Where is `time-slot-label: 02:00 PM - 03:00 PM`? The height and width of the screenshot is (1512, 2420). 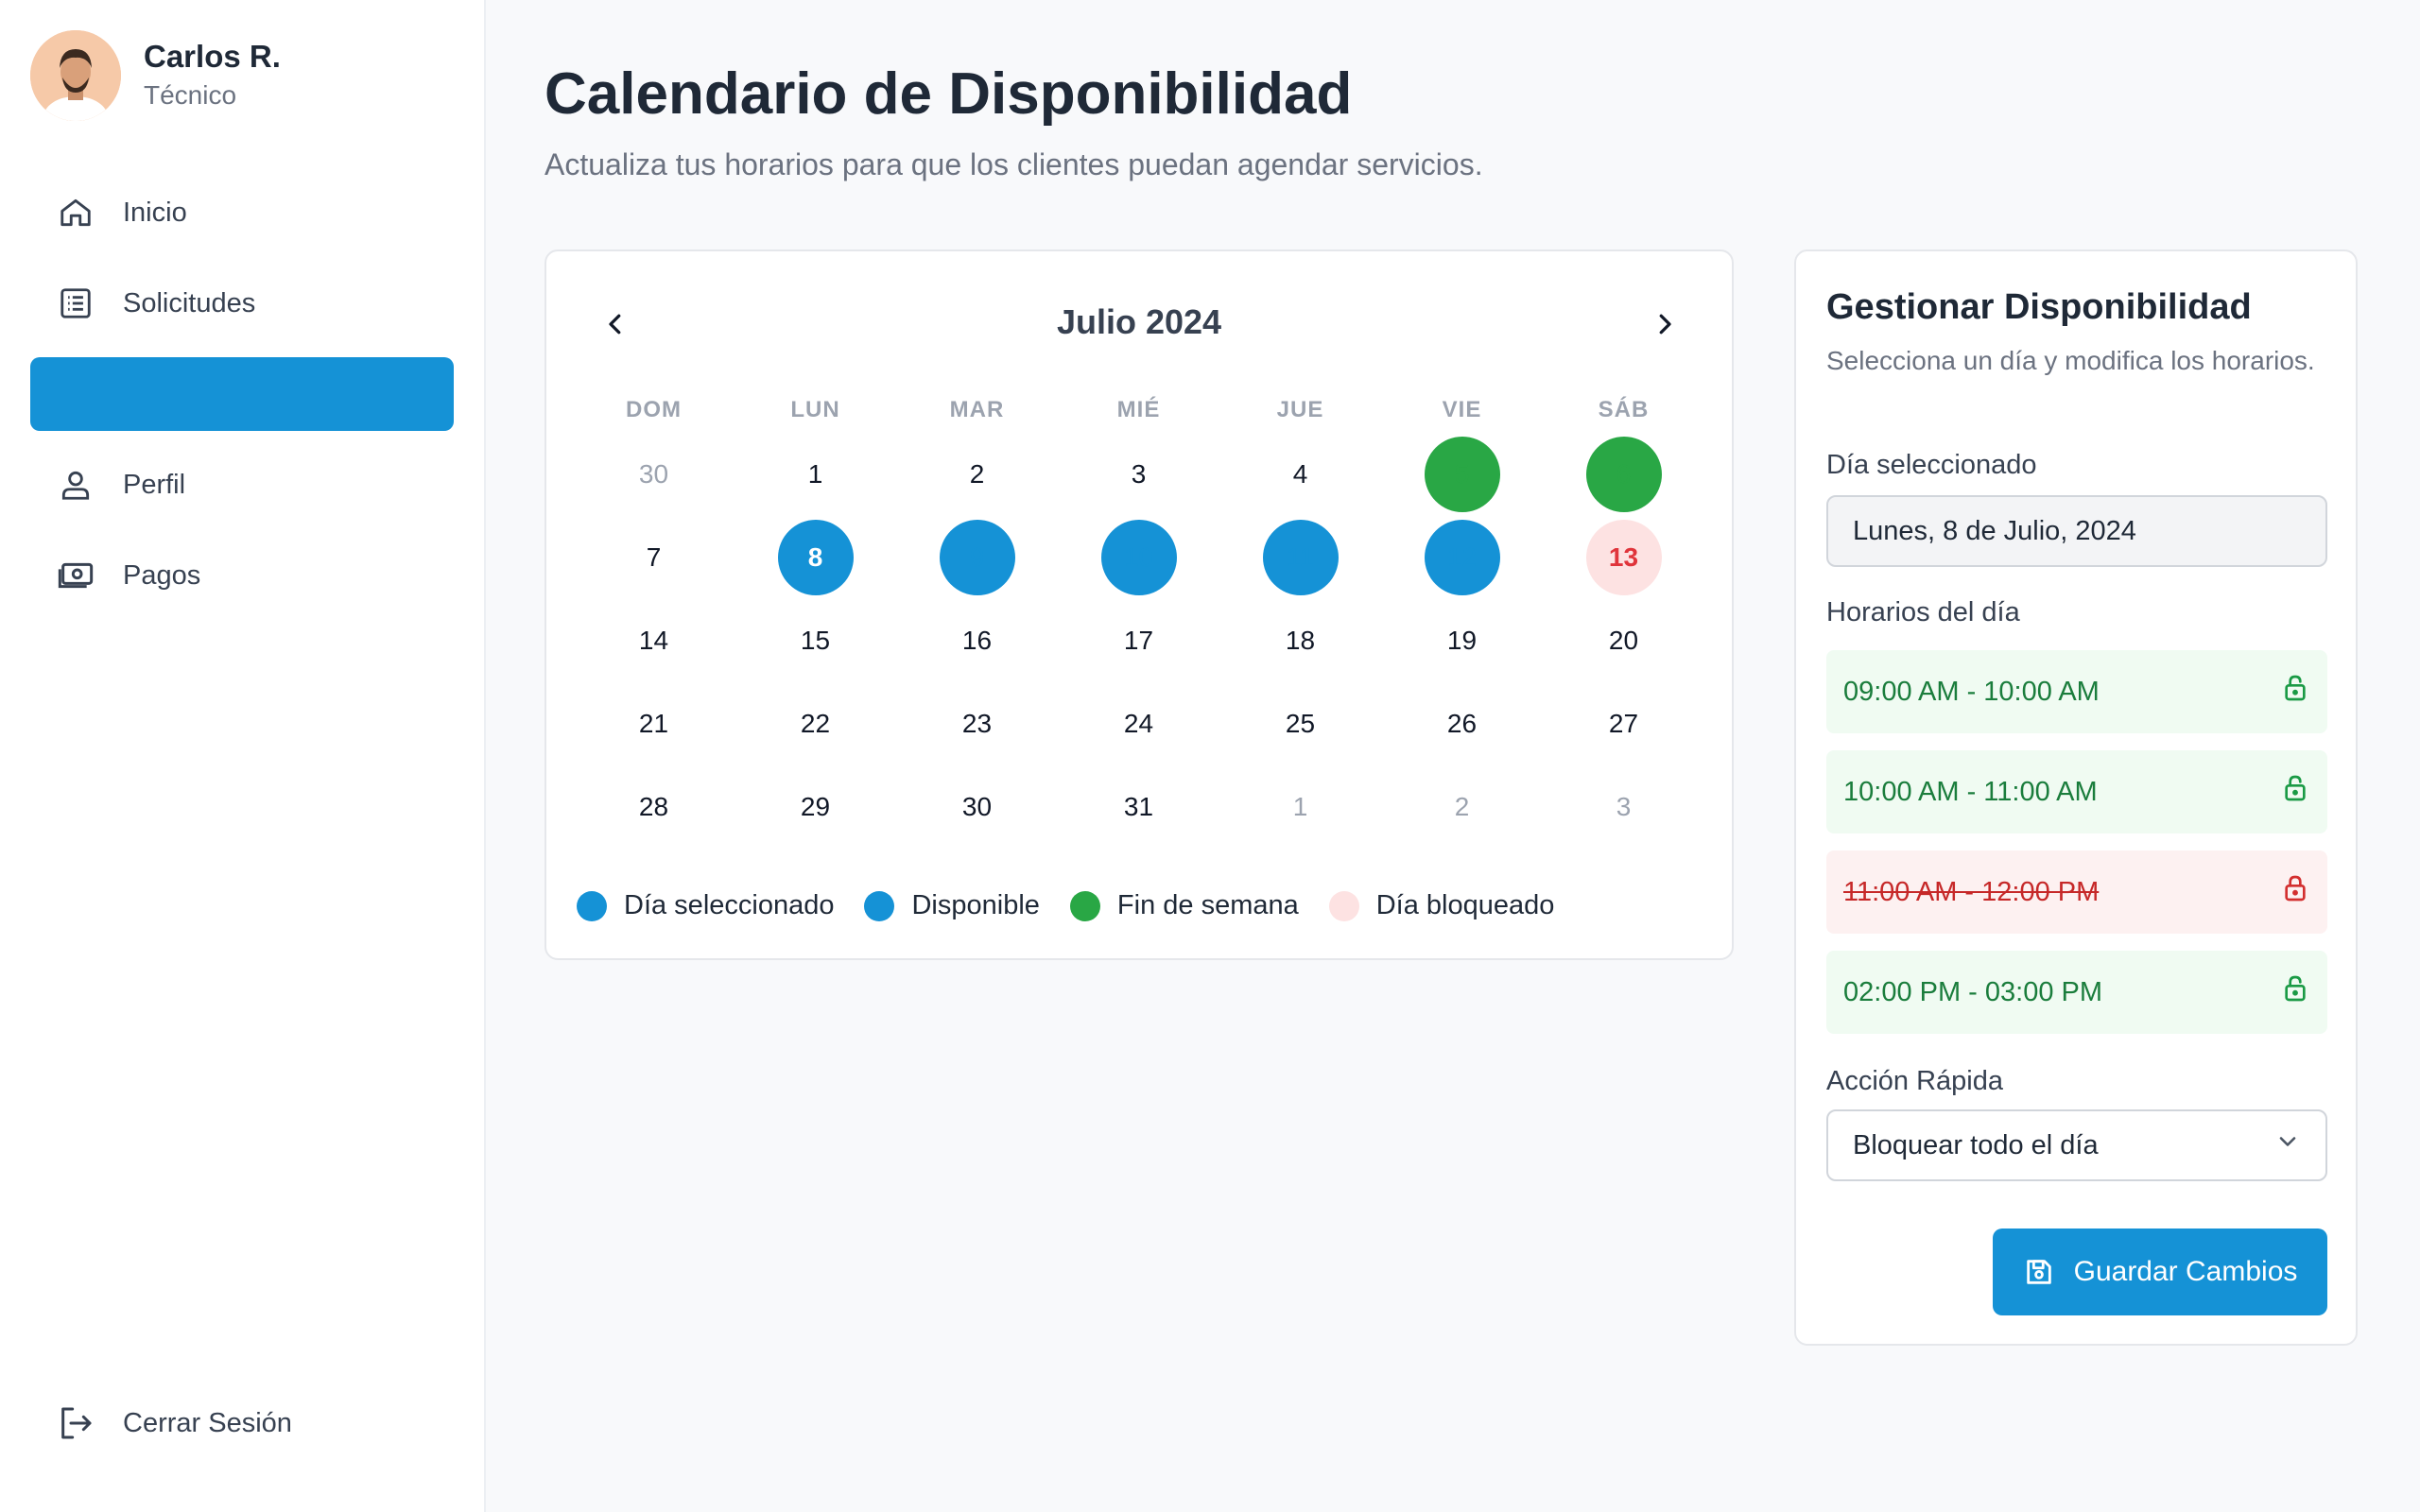 time-slot-label: 02:00 PM - 03:00 PM is located at coordinates (1973, 991).